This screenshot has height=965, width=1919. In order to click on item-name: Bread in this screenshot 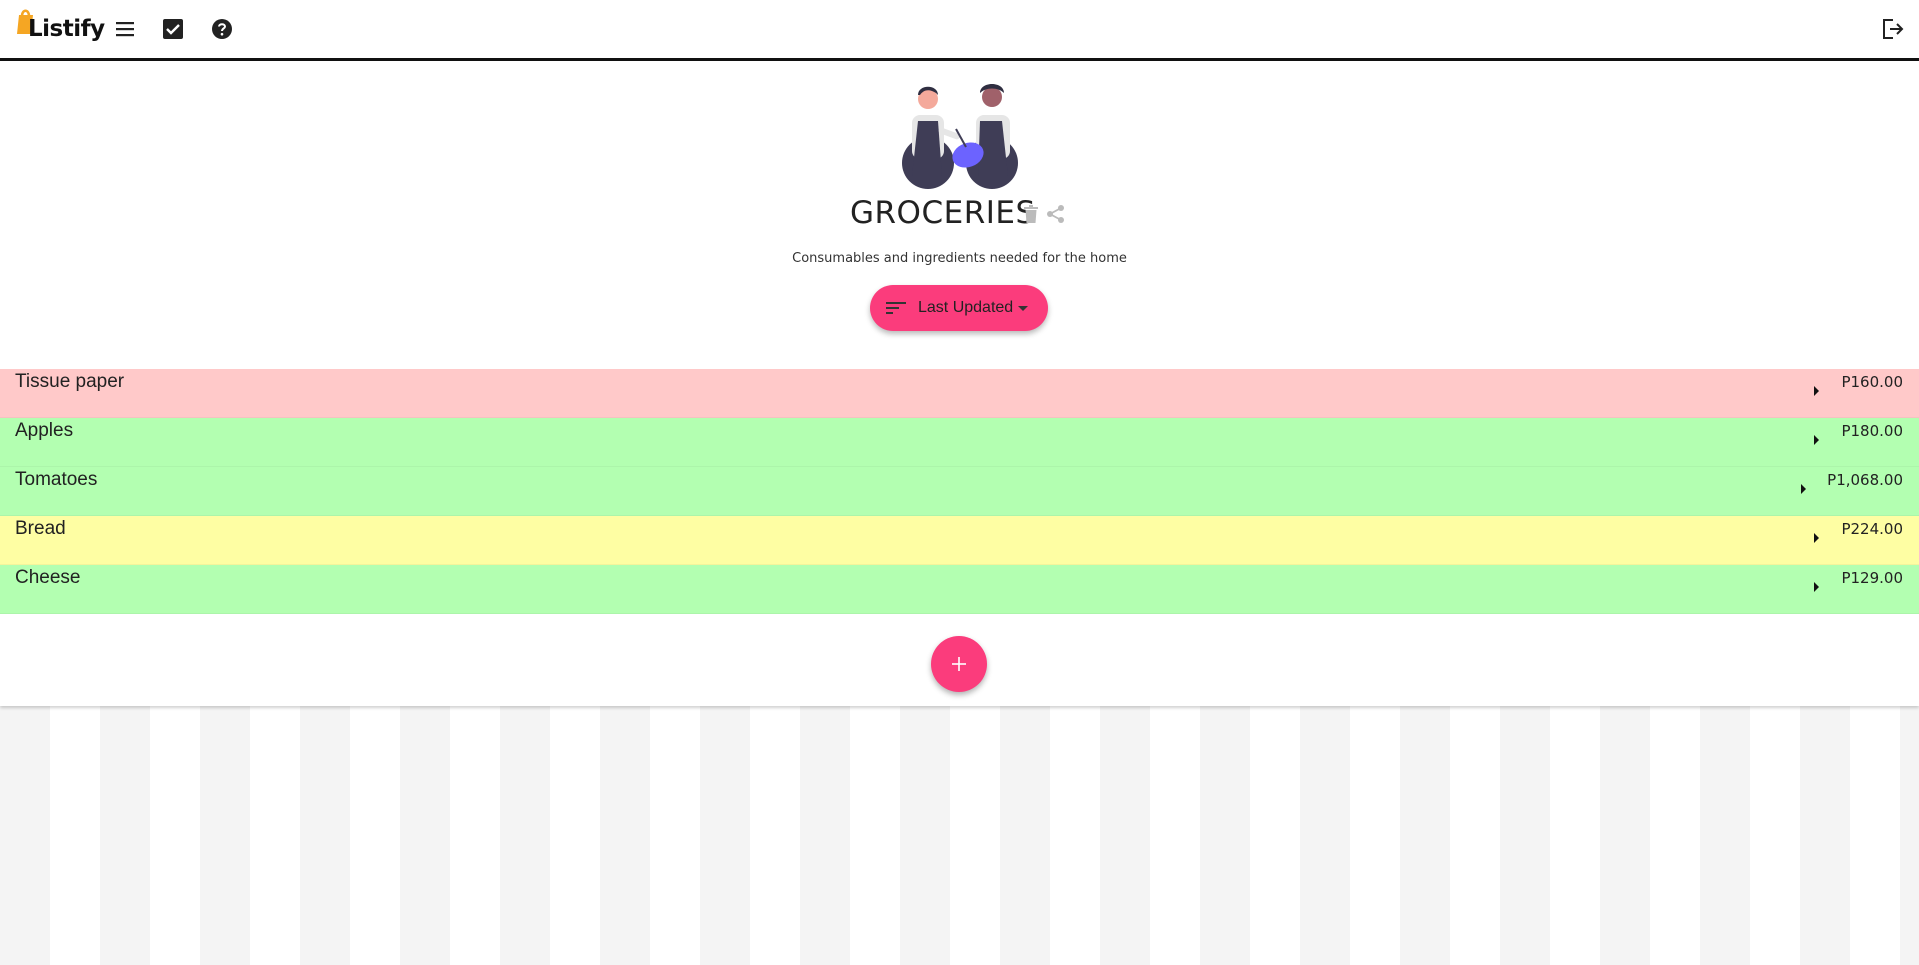, I will do `click(40, 528)`.